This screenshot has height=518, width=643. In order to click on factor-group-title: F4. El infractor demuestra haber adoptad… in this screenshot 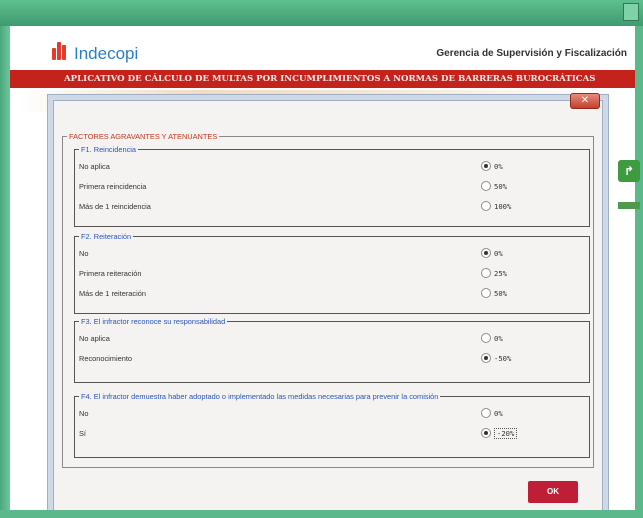, I will do `click(260, 396)`.